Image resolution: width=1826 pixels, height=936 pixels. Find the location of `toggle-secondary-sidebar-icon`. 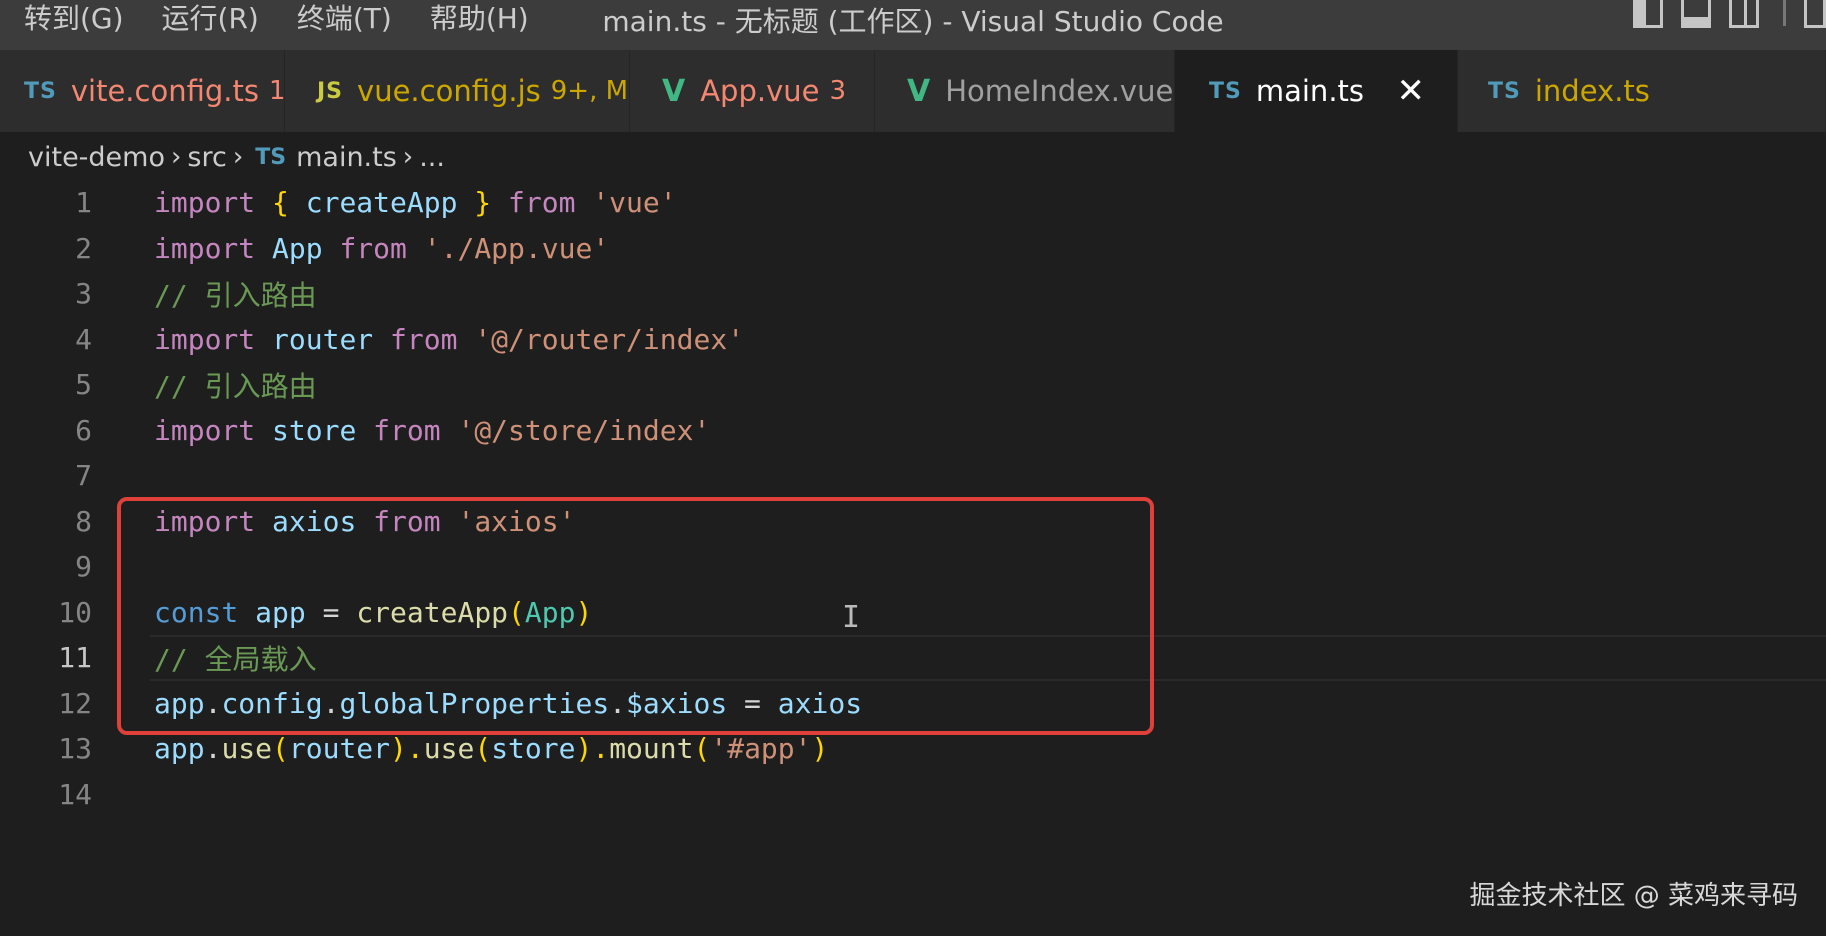

toggle-secondary-sidebar-icon is located at coordinates (1744, 14).